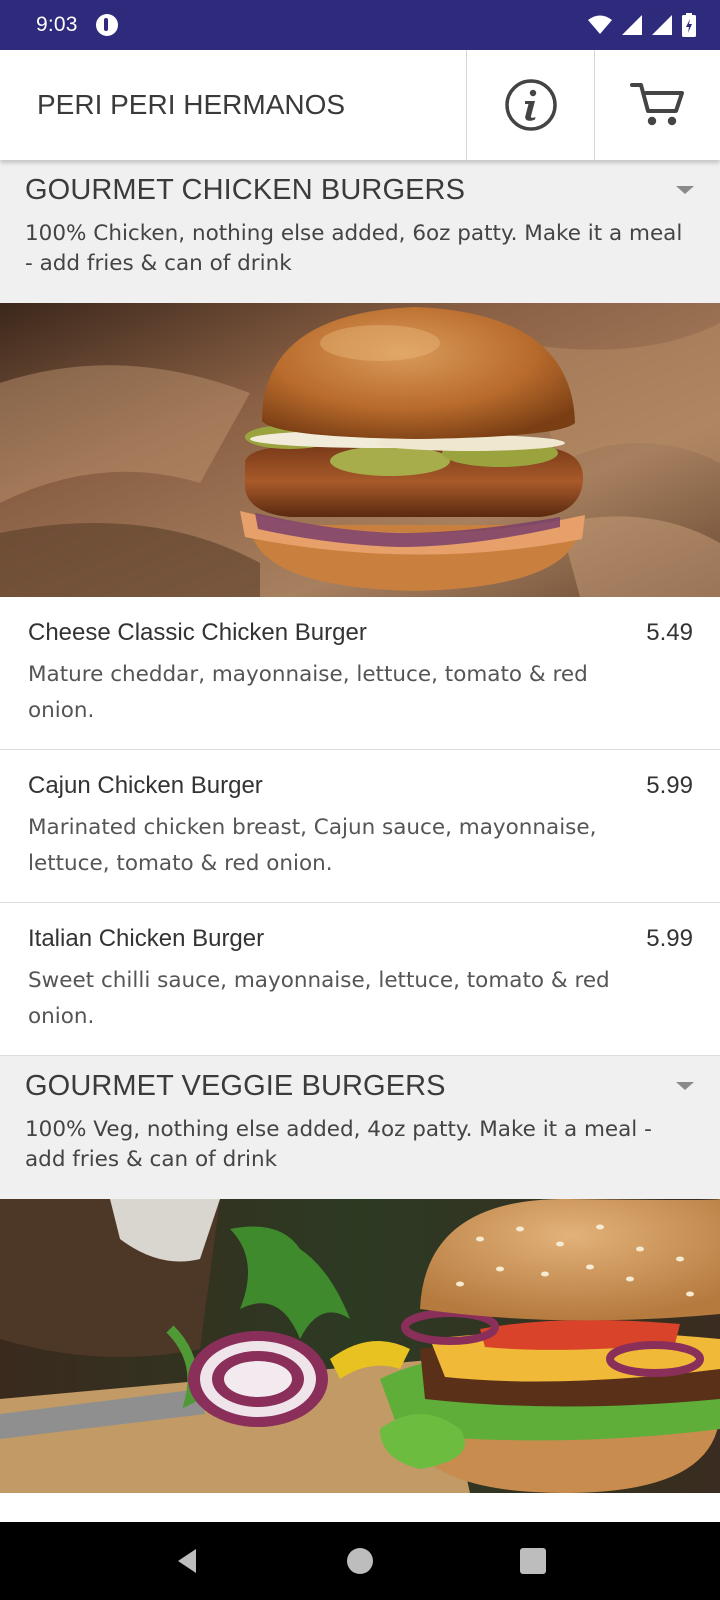  What do you see at coordinates (533, 1561) in the screenshot?
I see `recents-icon` at bounding box center [533, 1561].